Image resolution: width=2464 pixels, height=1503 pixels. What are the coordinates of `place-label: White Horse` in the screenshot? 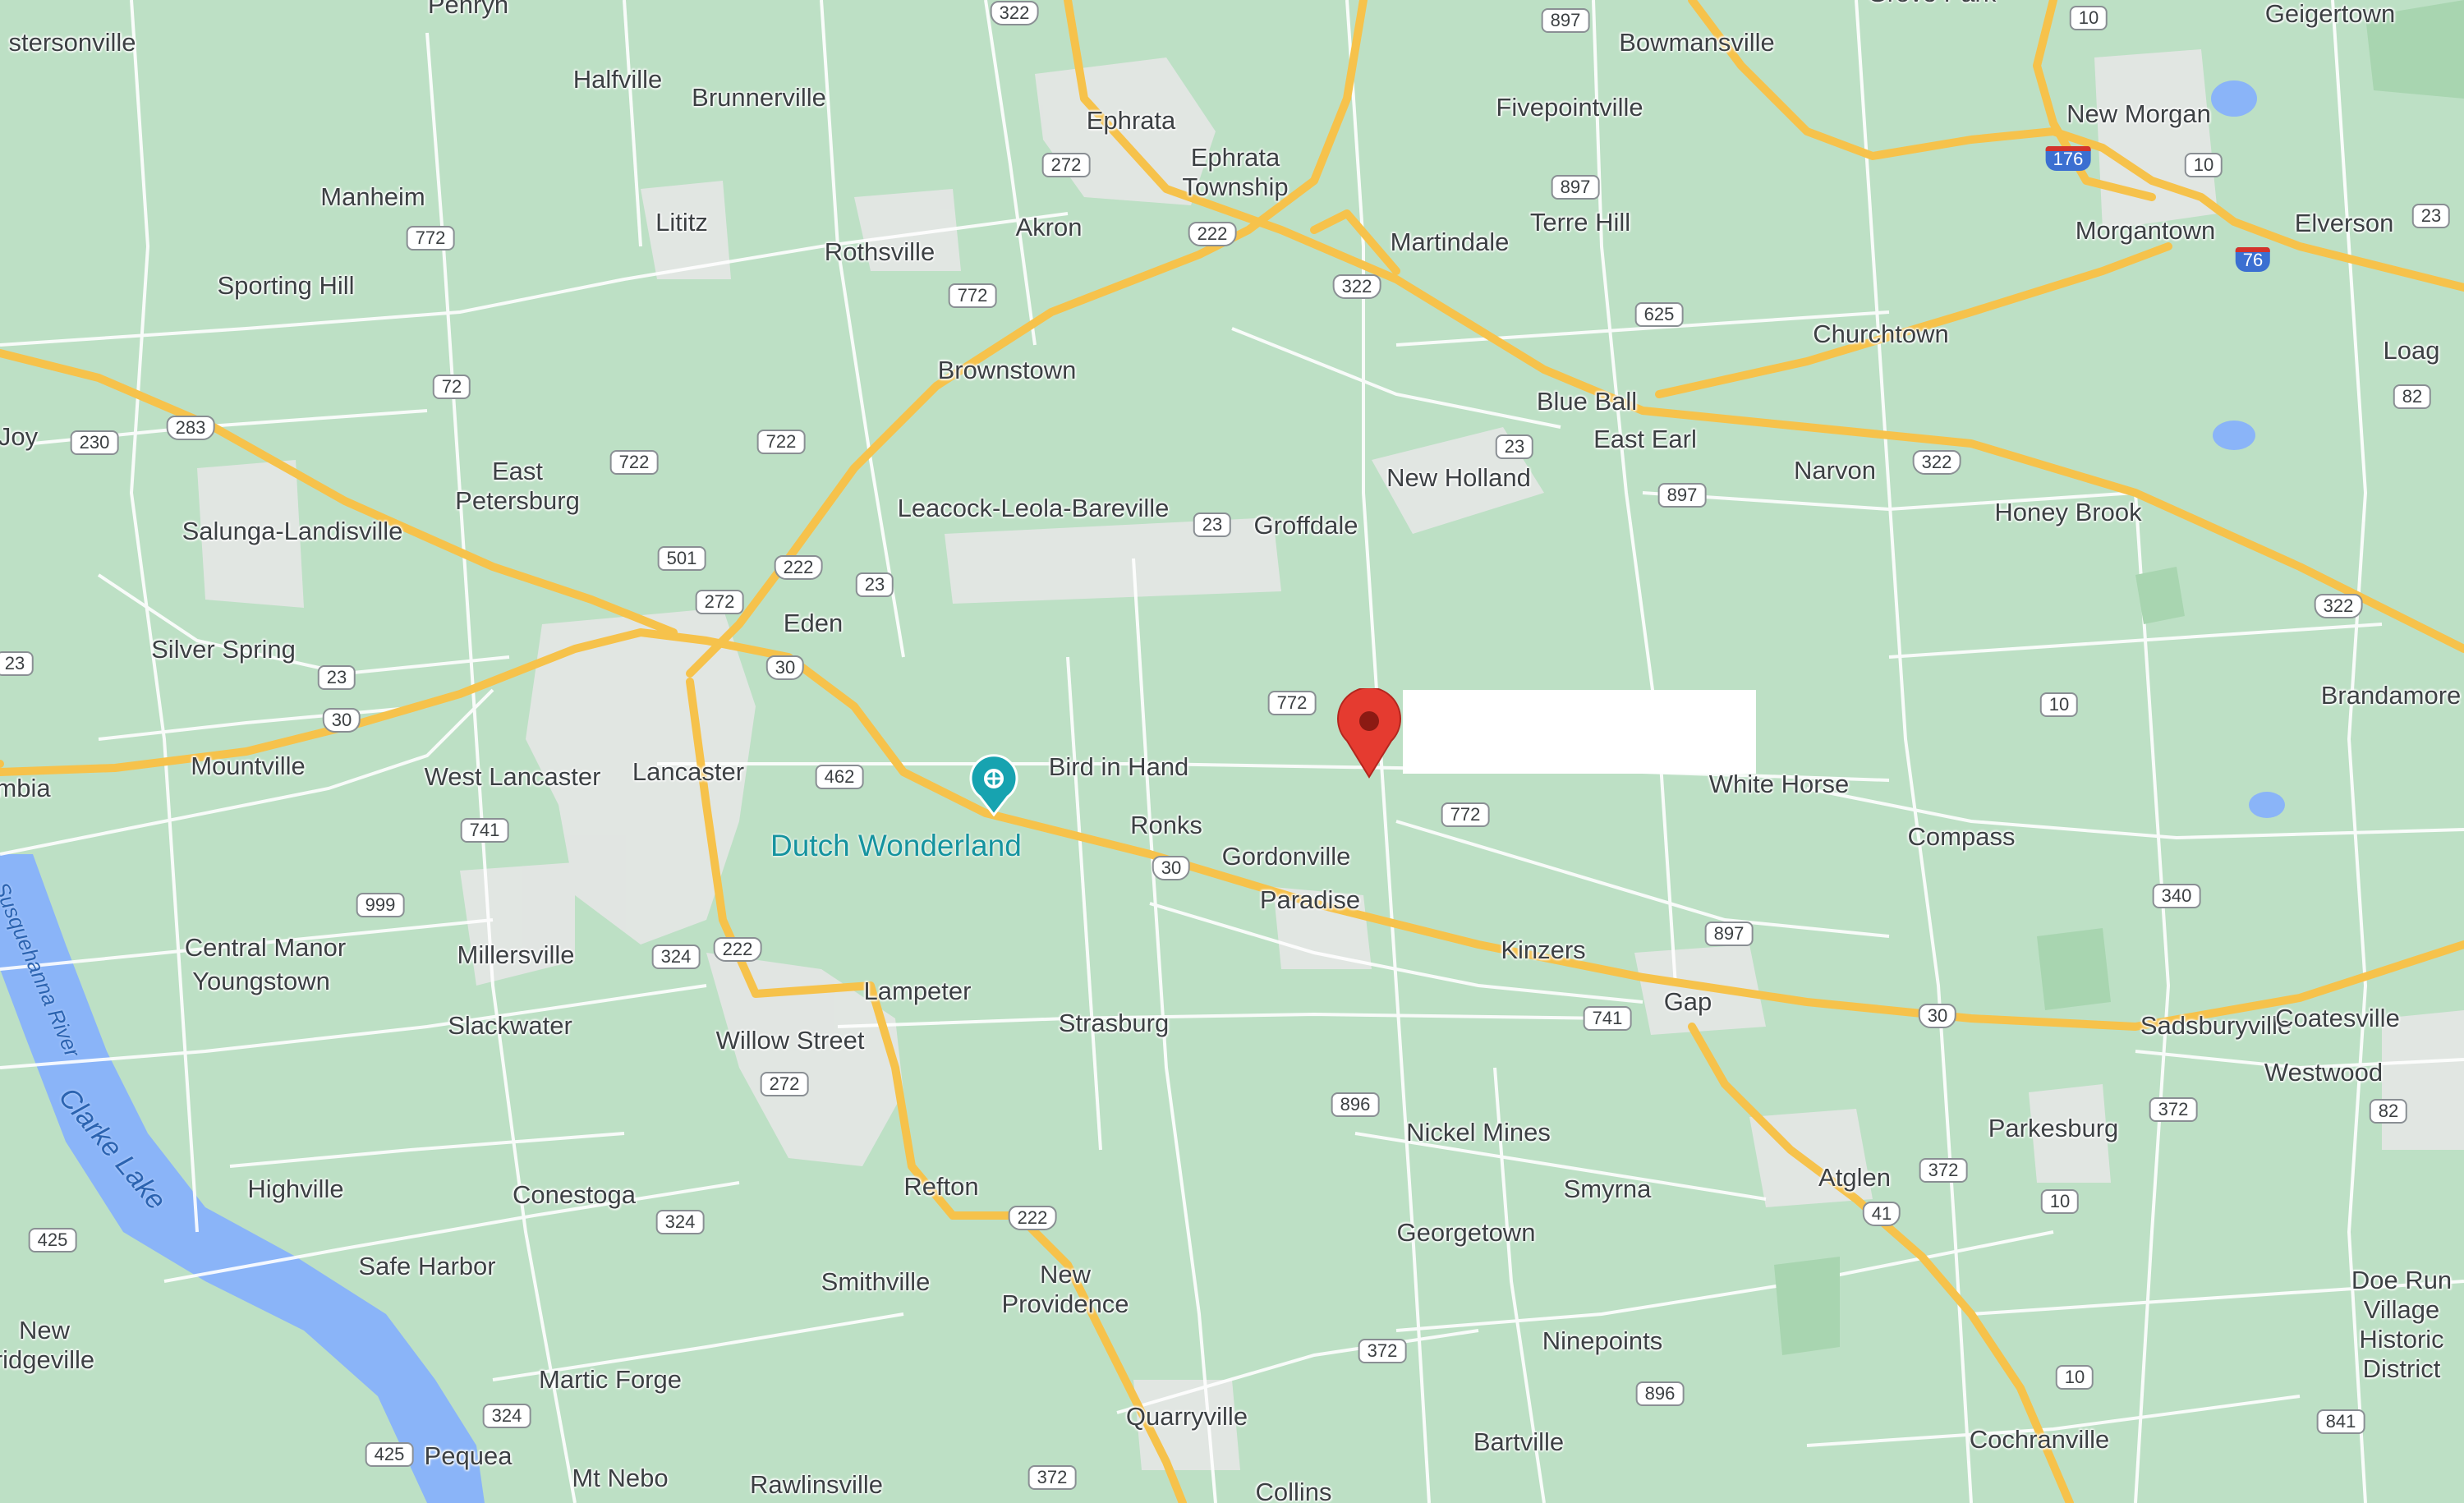 It's located at (1779, 784).